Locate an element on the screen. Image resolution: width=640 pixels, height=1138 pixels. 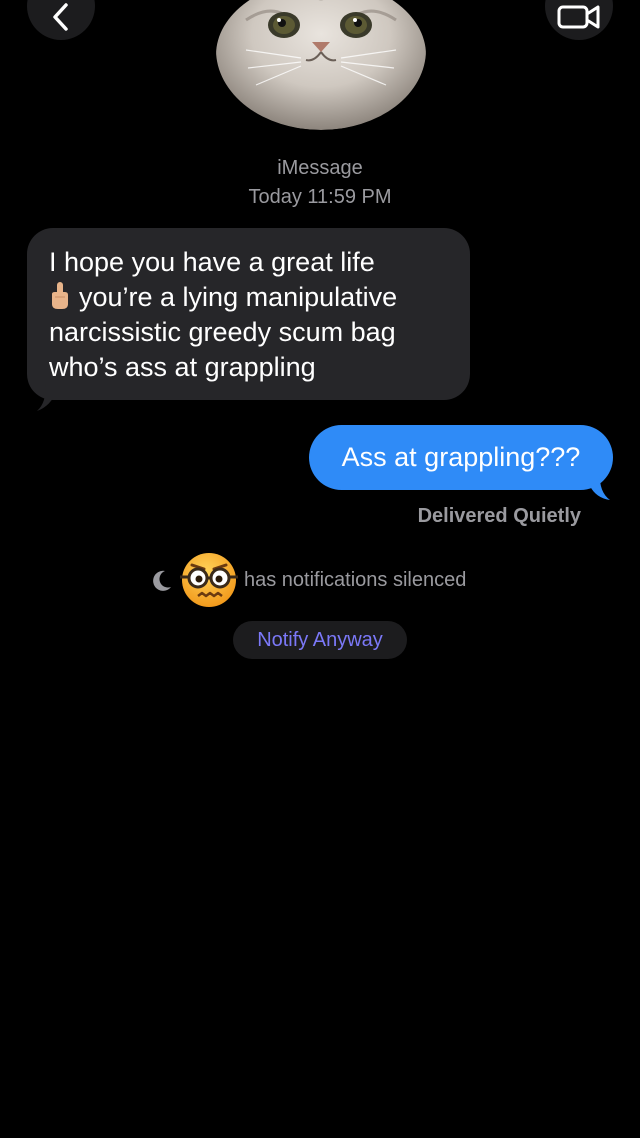
outgoing-message-bubble: Ass at grappling??? is located at coordinates (461, 457).